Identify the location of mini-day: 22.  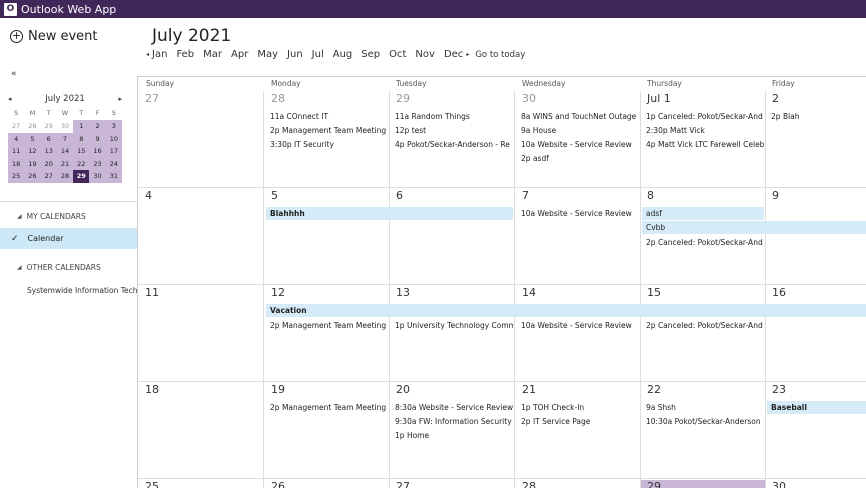
(81, 163).